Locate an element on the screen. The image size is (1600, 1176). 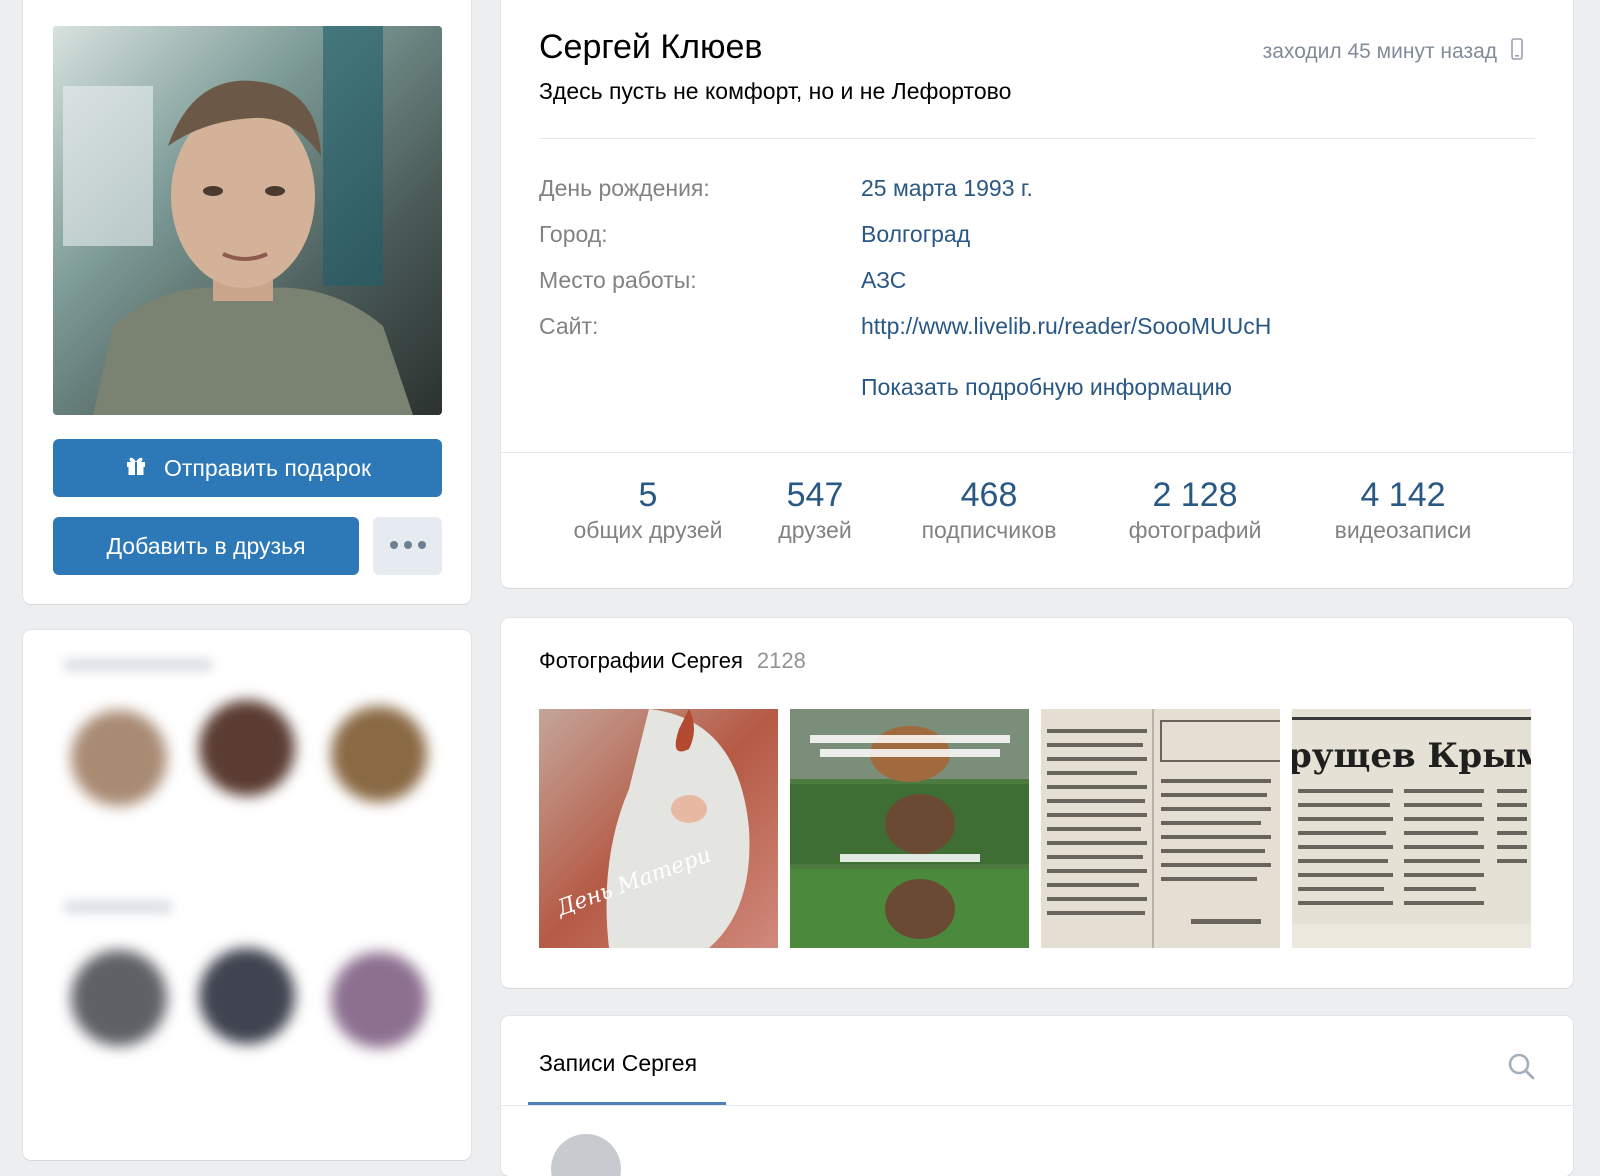
counter-label: общих друзей is located at coordinates (648, 530).